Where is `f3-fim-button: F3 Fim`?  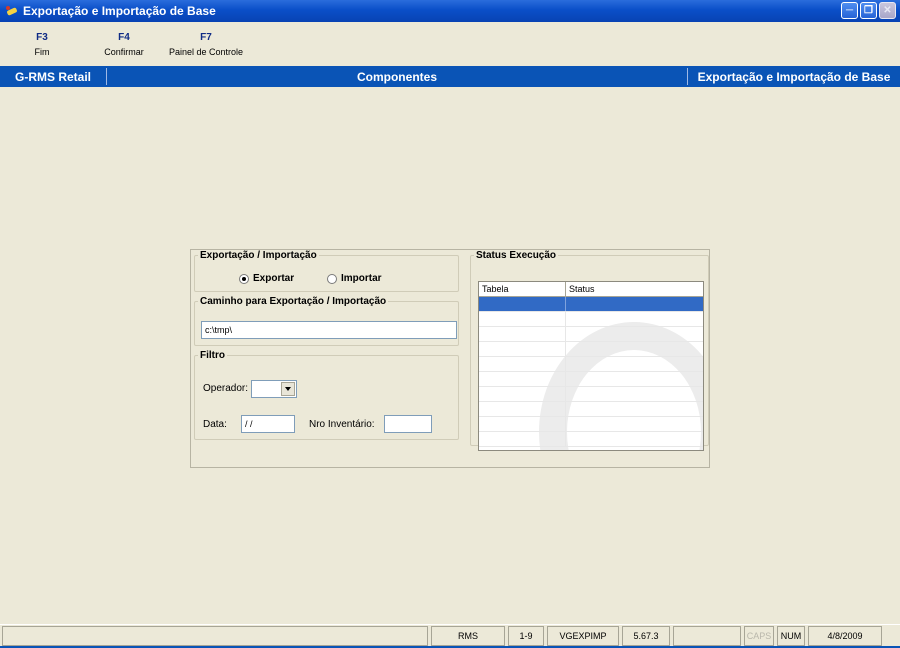 f3-fim-button: F3 Fim is located at coordinates (42, 44).